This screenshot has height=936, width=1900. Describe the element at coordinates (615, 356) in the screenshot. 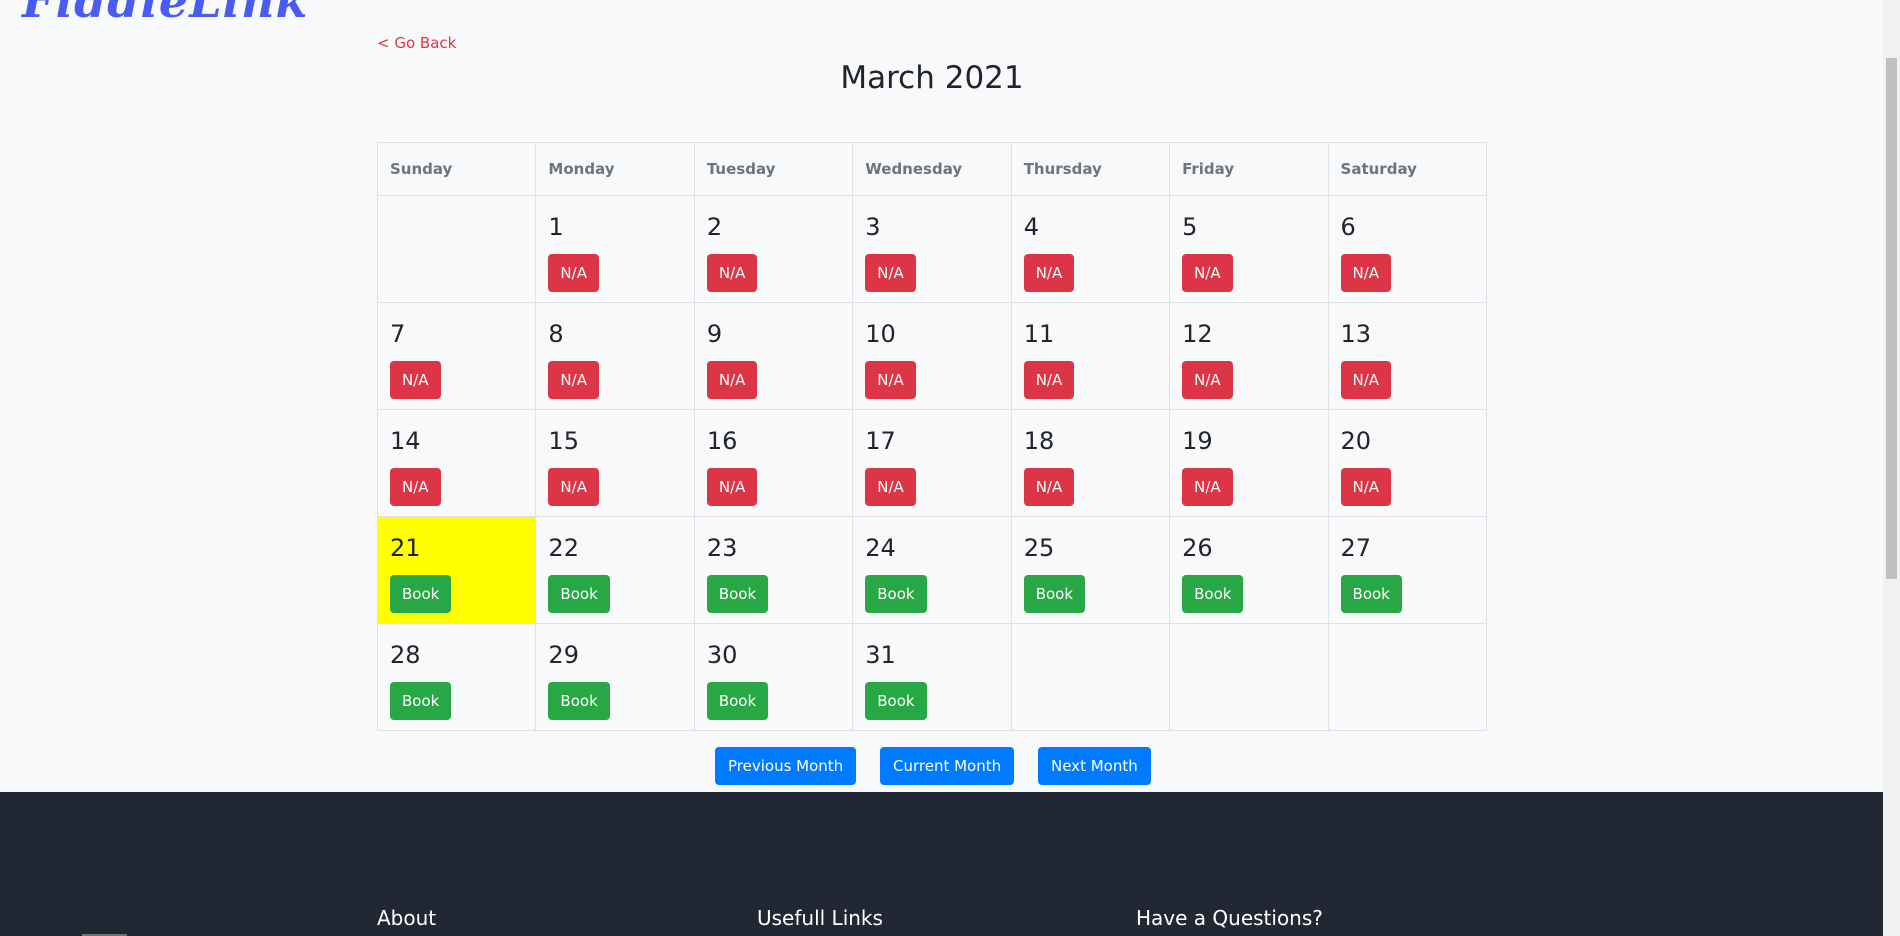

I see `calendar-day-cell: 8 N/A` at that location.